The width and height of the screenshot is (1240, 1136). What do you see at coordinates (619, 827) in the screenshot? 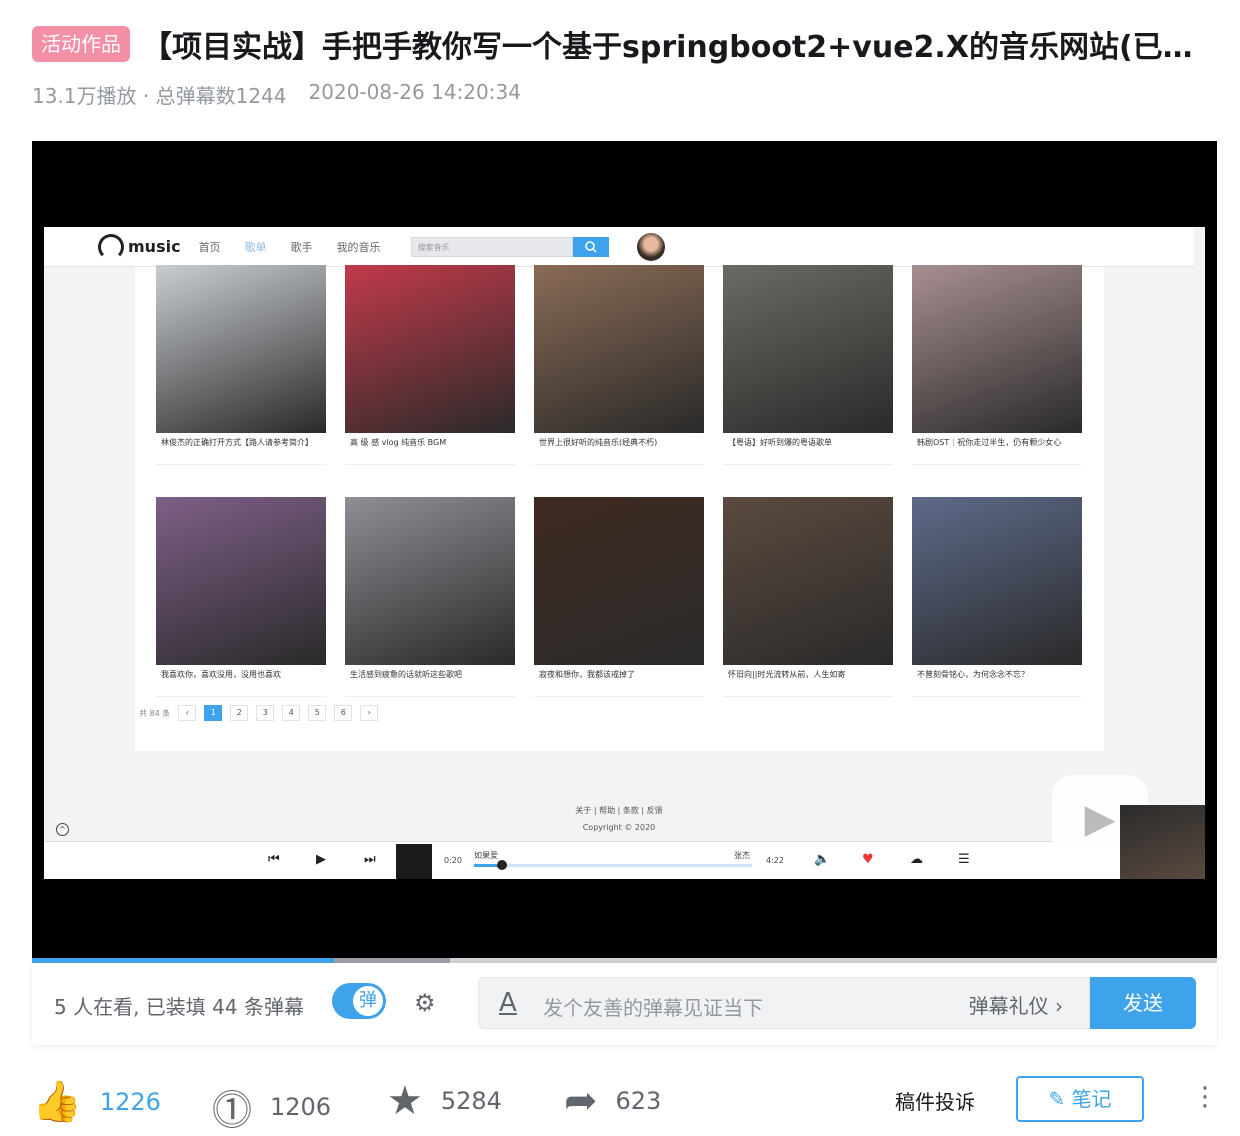
I see `music-copyright: Copyright © 2020` at bounding box center [619, 827].